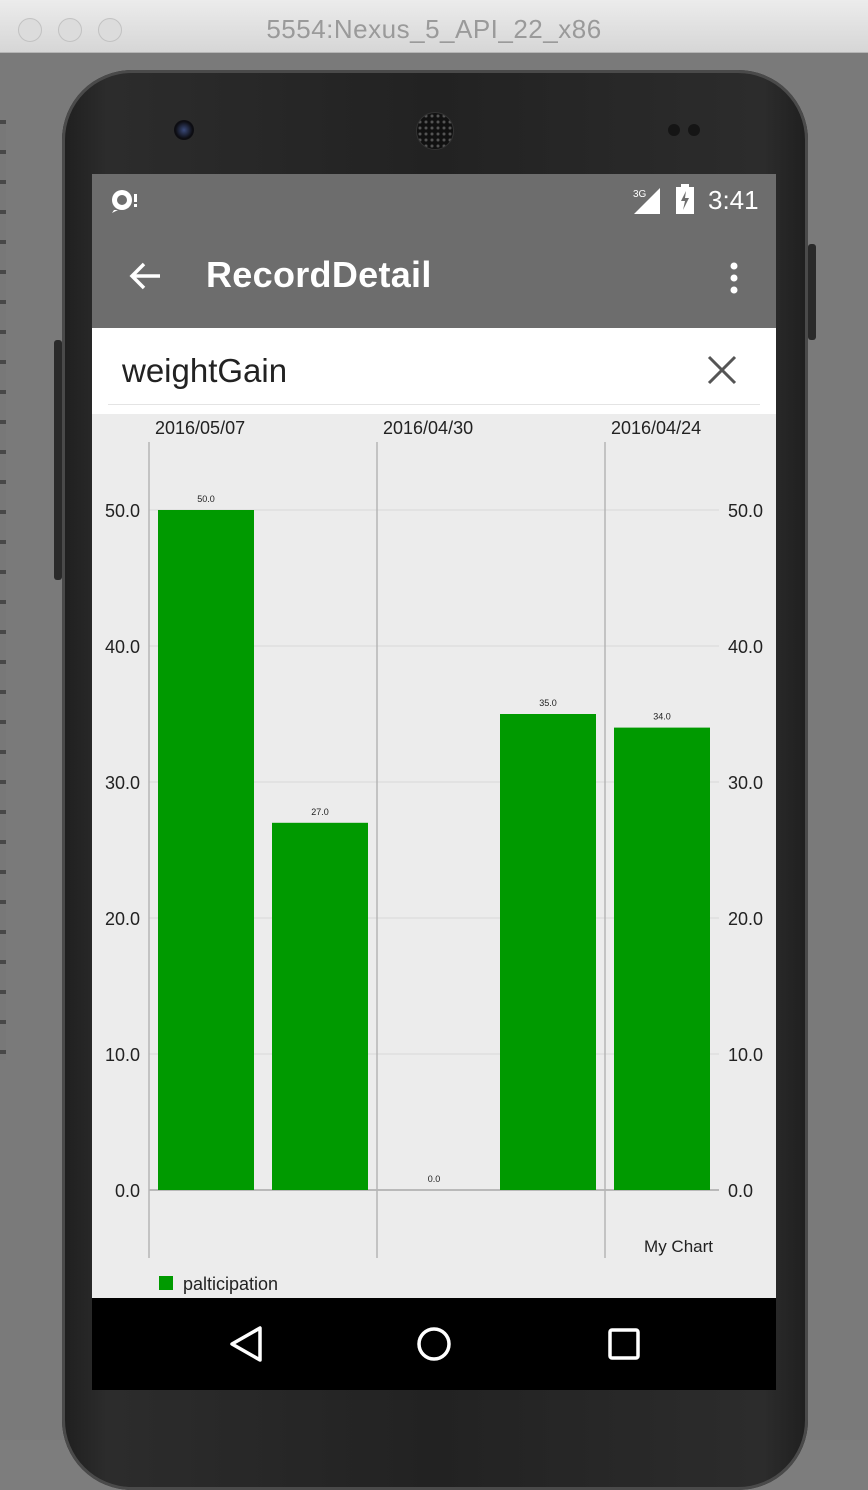  I want to click on y-tick-label-right: 10.0, so click(745, 1055).